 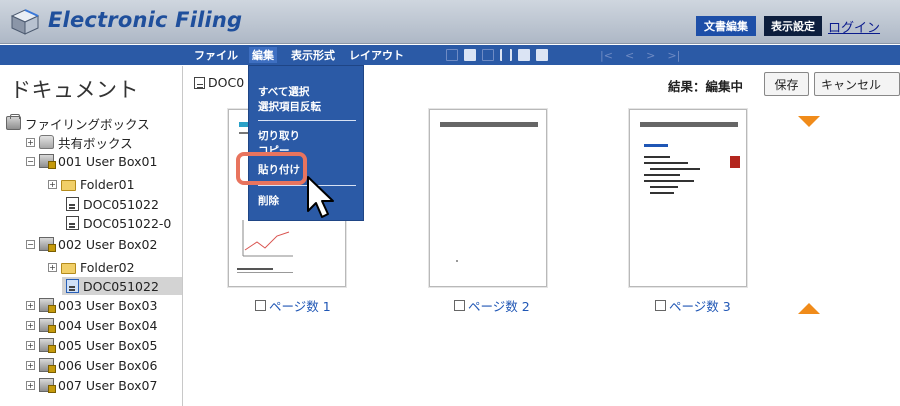 I want to click on tree-item-user-box-01: − 001 User Box01, so click(x=91, y=161).